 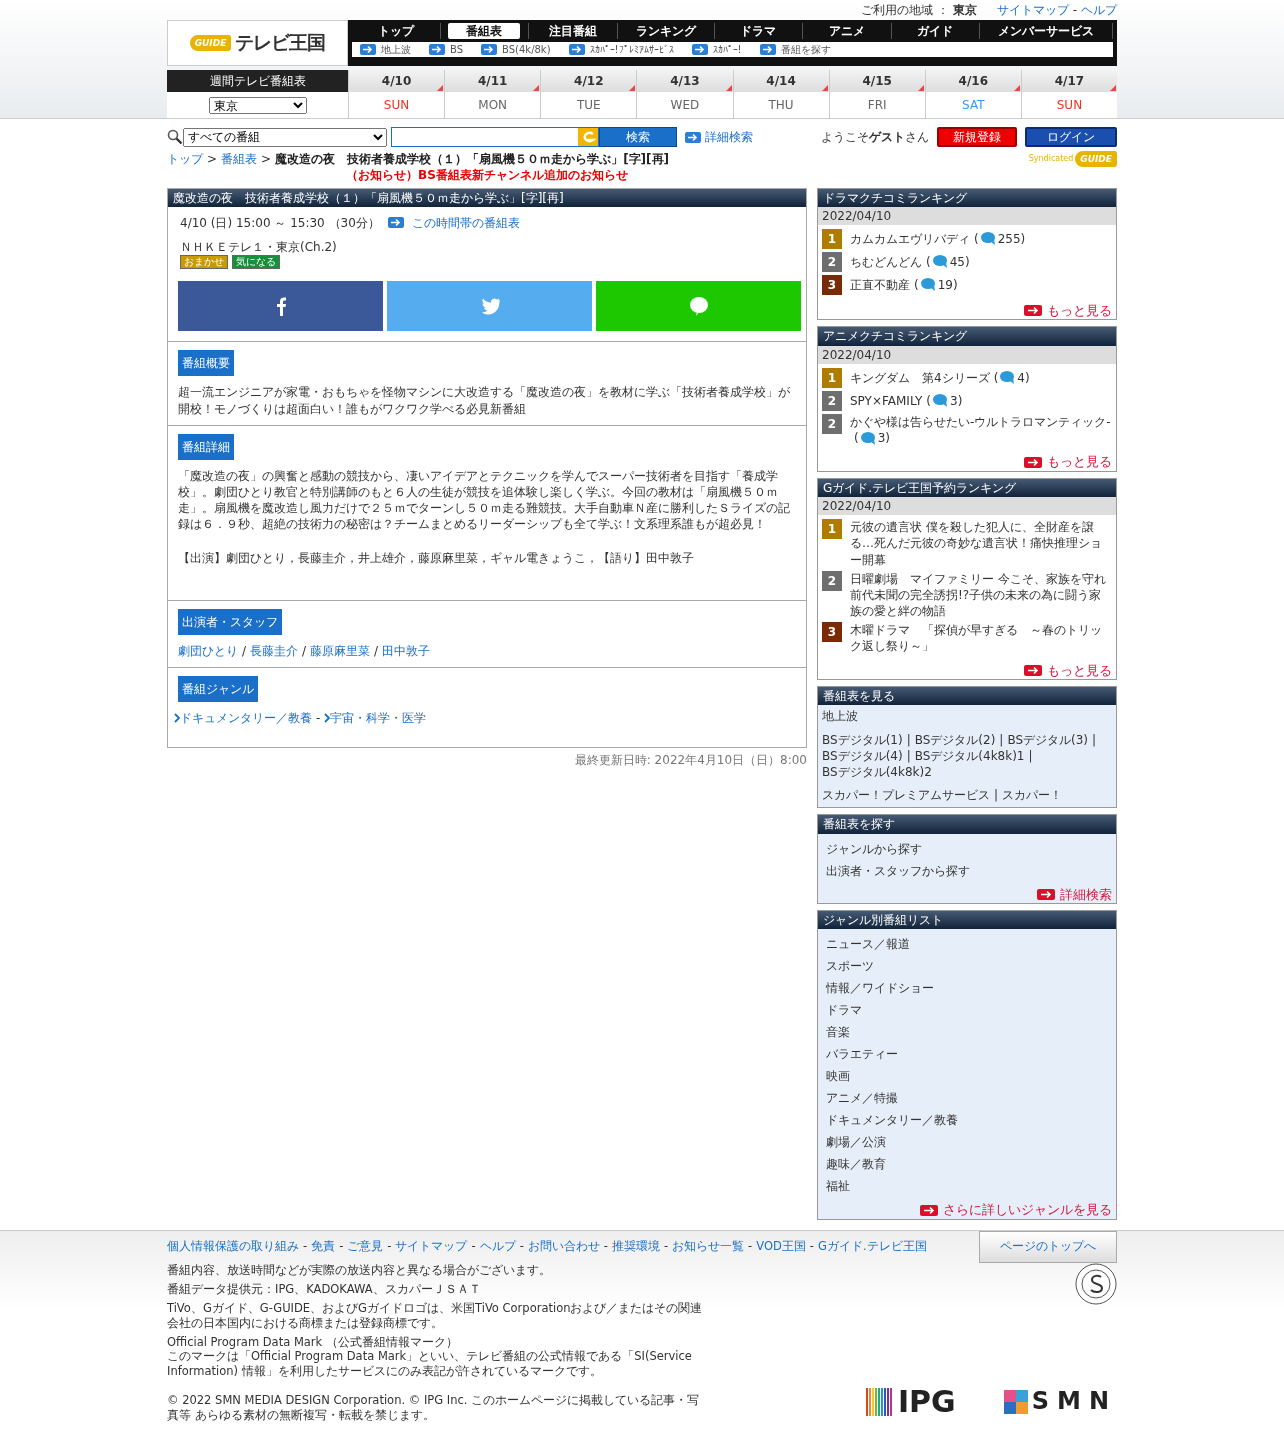 What do you see at coordinates (872, 1250) in the screenshot?
I see `footer-link: Gガイド.テレビ王国` at bounding box center [872, 1250].